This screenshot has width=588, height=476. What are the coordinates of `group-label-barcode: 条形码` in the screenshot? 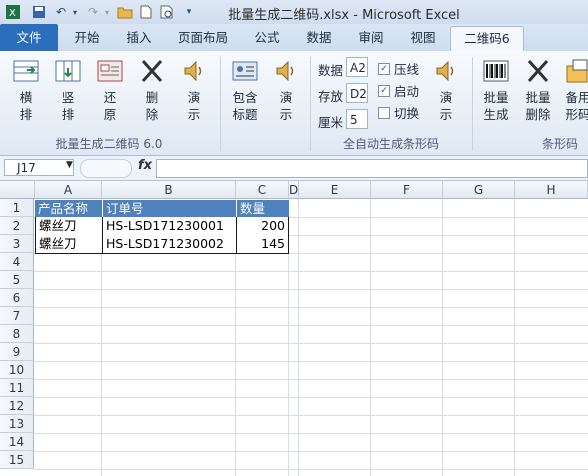 It's located at (559, 144).